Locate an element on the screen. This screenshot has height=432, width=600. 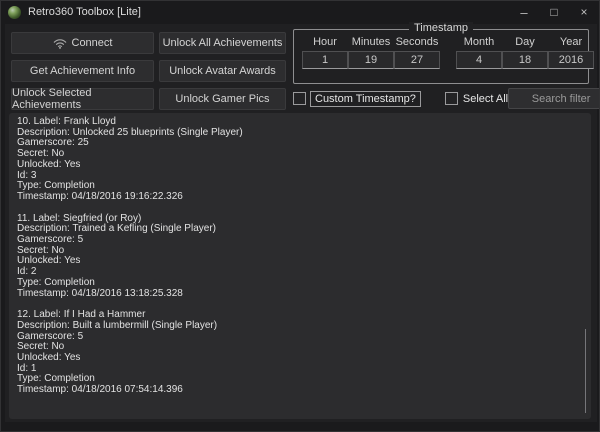
achievement-line: Id: 3 is located at coordinates (27, 175).